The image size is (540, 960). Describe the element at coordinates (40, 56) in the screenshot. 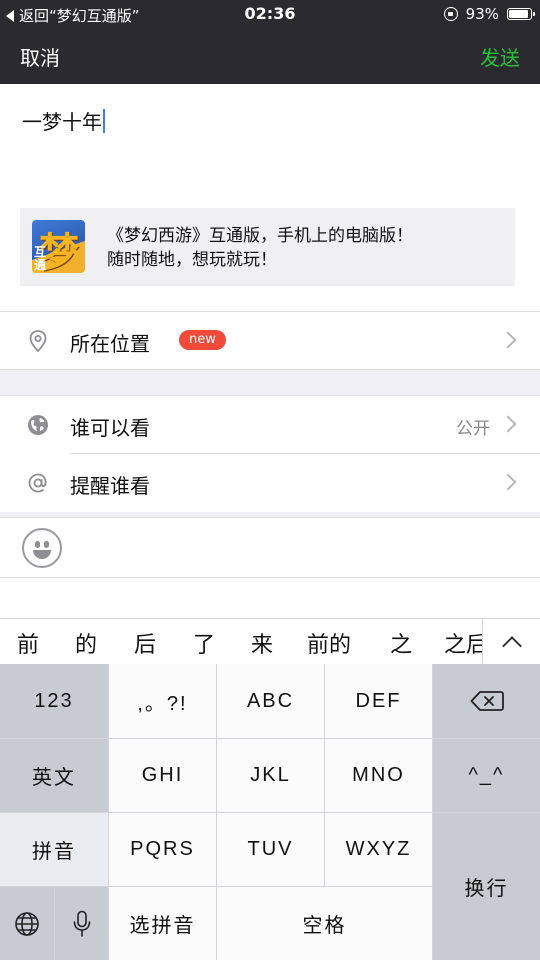

I see `cancel-button: 取消` at that location.